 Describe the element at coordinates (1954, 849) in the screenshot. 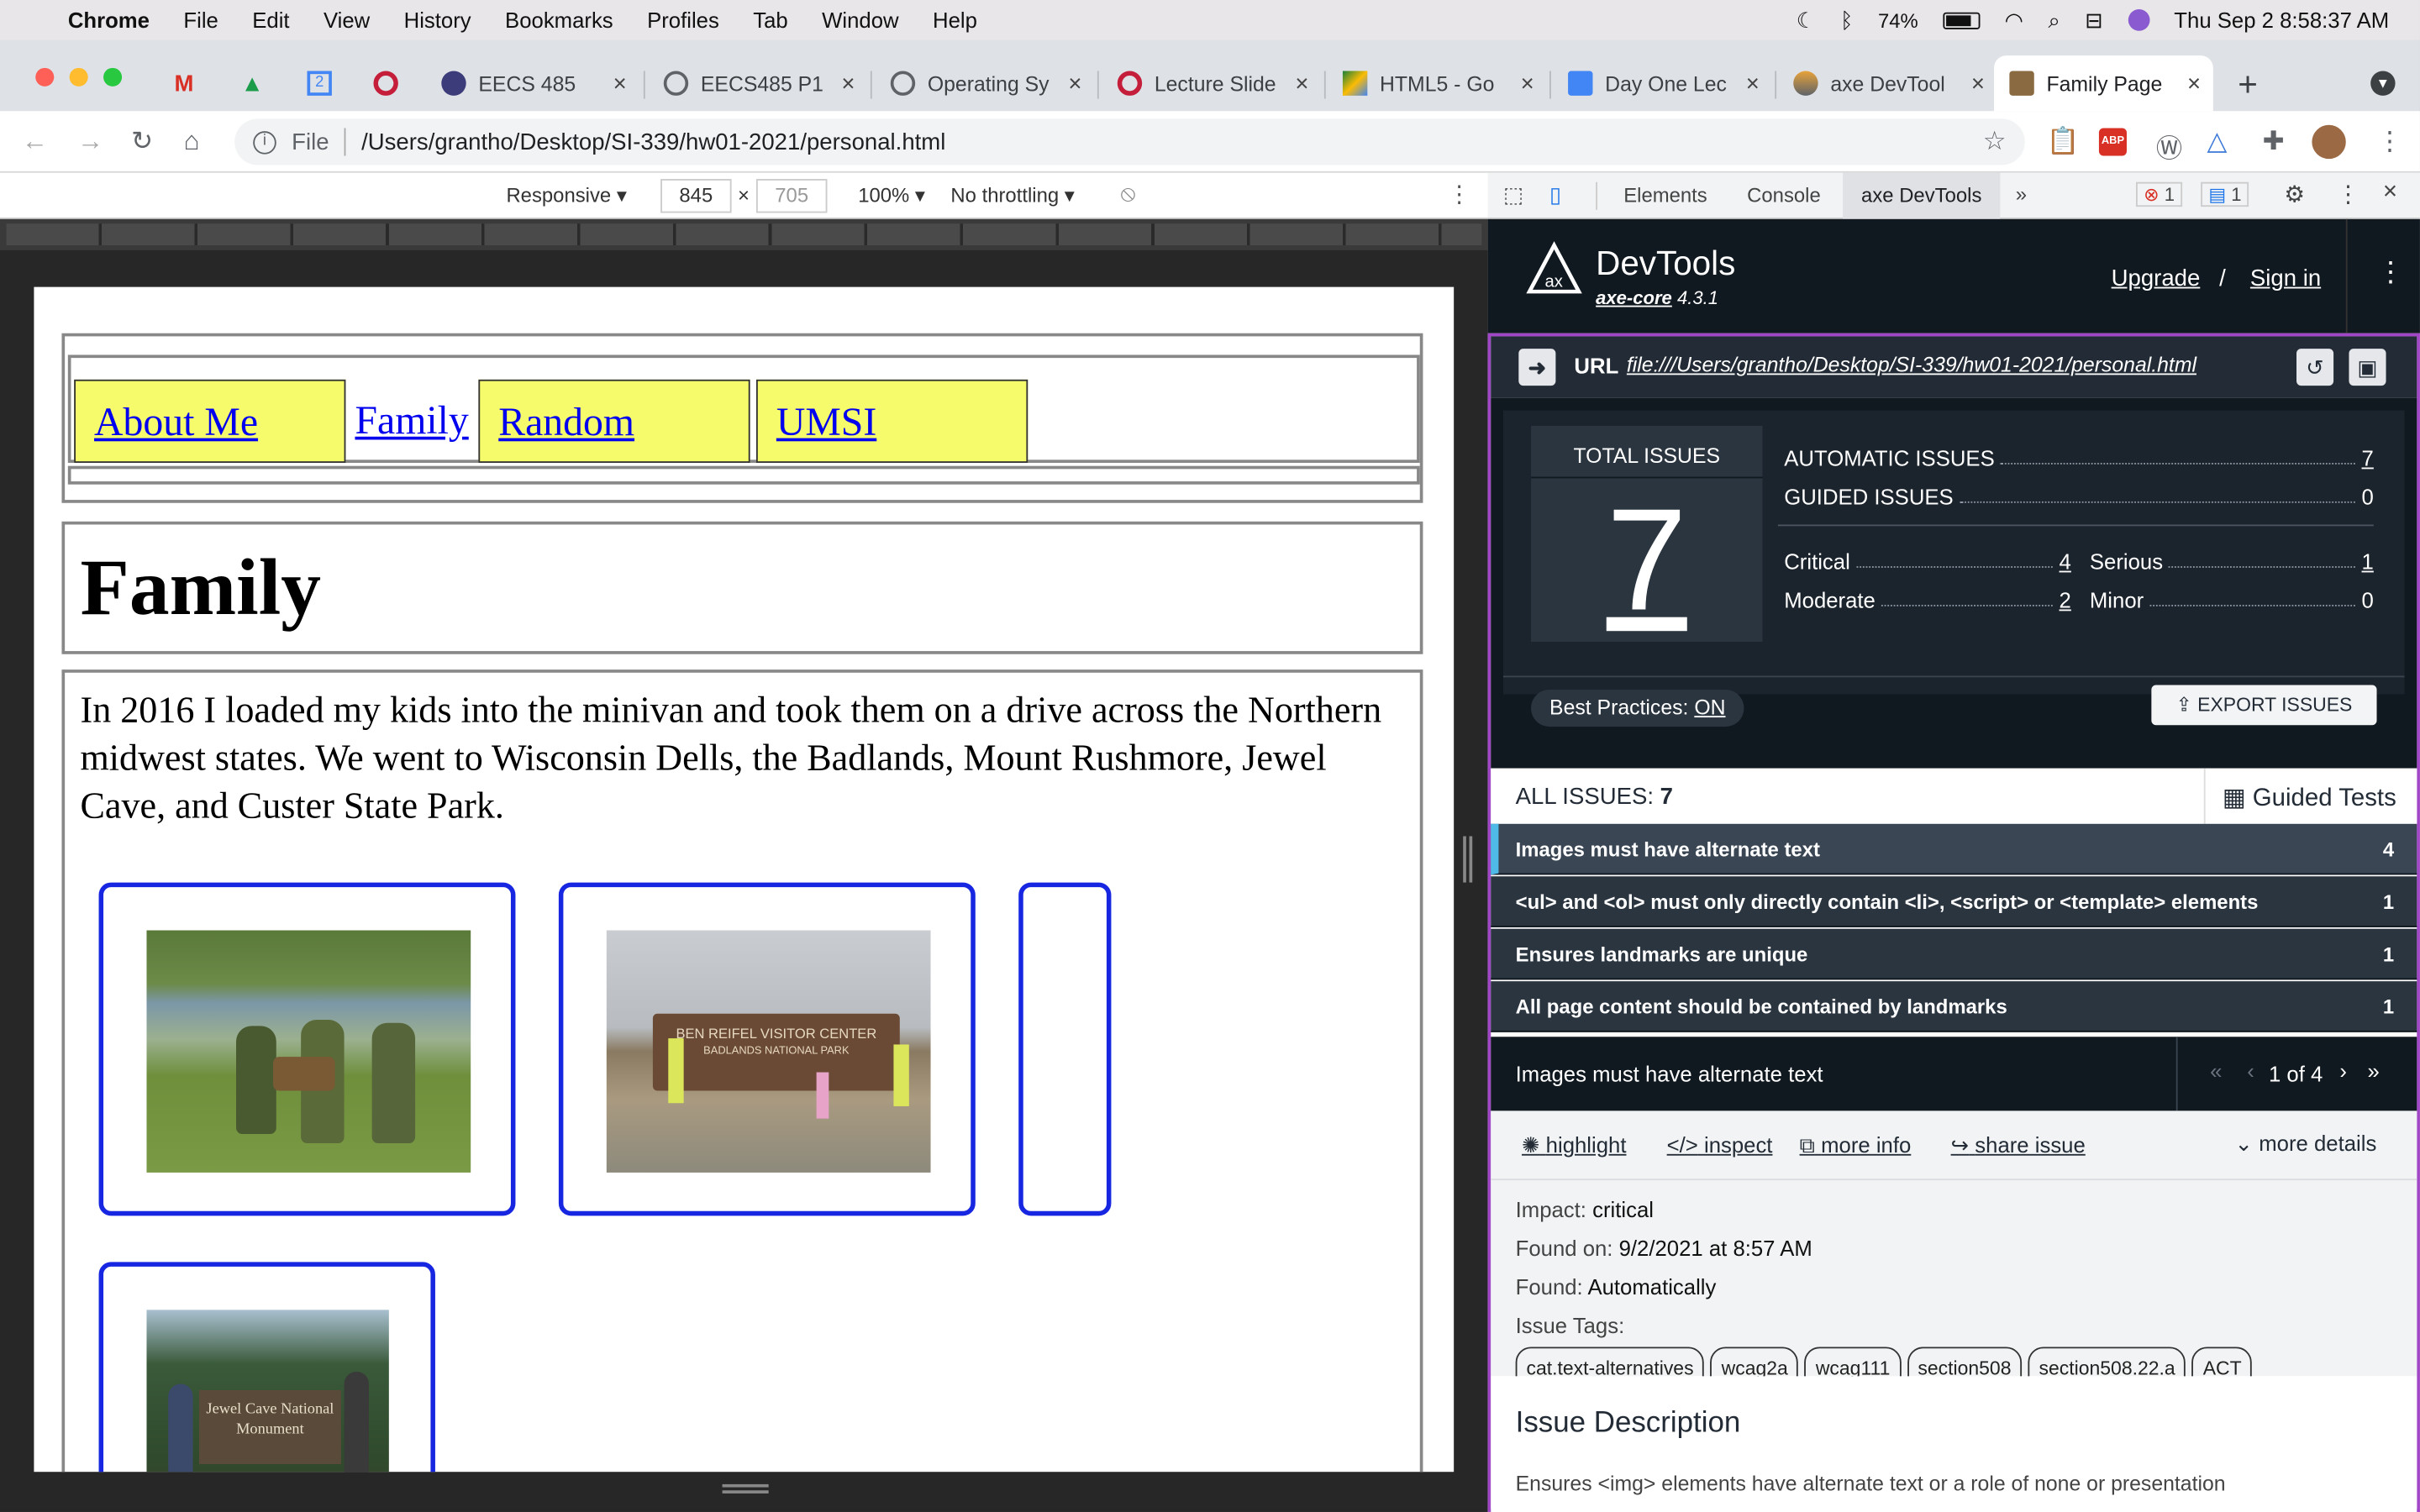

I see `issue-row-selected: Images must have alternate text 4` at that location.